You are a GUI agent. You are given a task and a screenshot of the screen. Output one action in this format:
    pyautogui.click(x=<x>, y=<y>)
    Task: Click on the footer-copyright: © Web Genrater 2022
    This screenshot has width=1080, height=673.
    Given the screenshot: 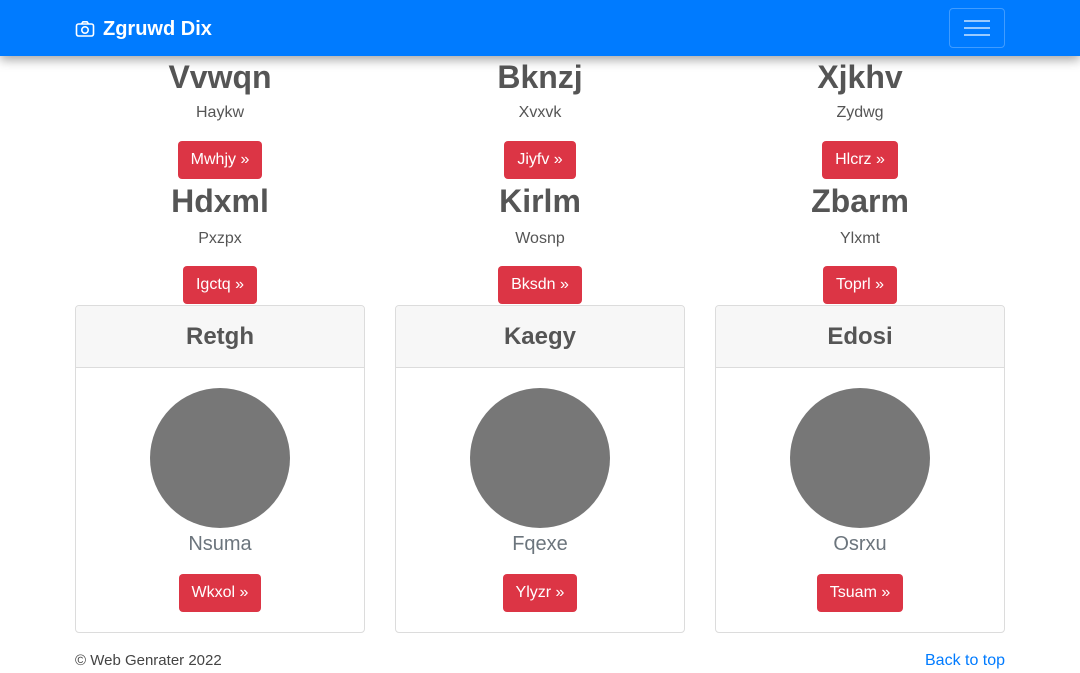 What is the action you would take?
    pyautogui.click(x=148, y=660)
    